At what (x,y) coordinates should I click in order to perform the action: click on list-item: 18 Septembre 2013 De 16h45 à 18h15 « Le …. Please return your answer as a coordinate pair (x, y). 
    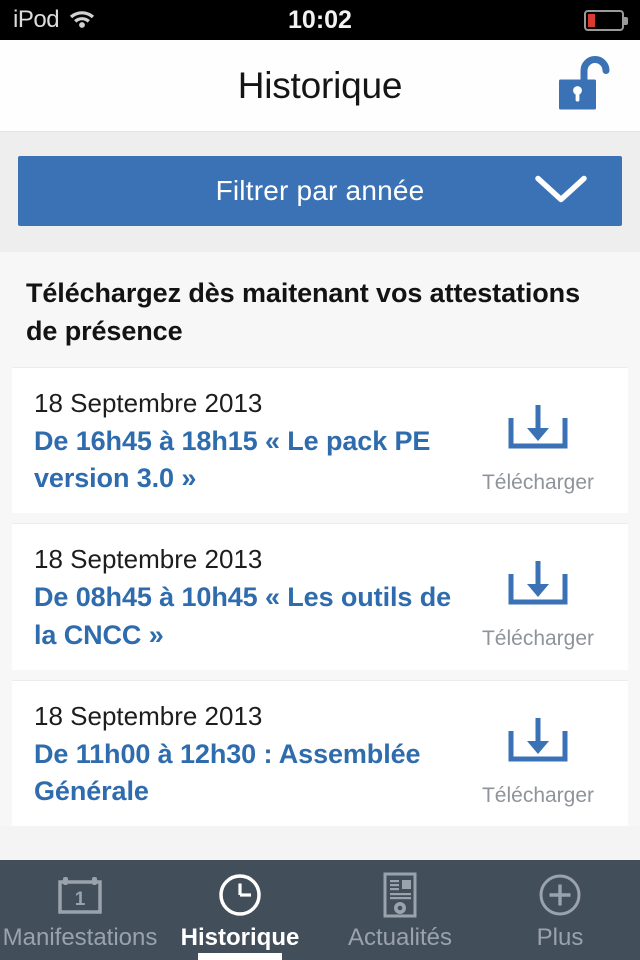
    Looking at the image, I should click on (320, 440).